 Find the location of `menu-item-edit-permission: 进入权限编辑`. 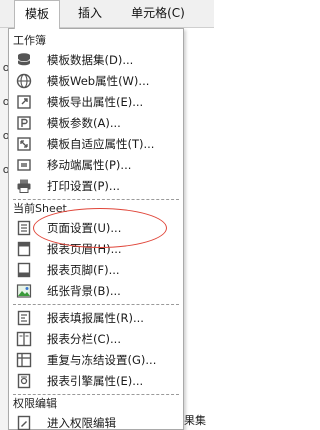

menu-item-edit-permission: 进入权限编辑 is located at coordinates (96, 421).